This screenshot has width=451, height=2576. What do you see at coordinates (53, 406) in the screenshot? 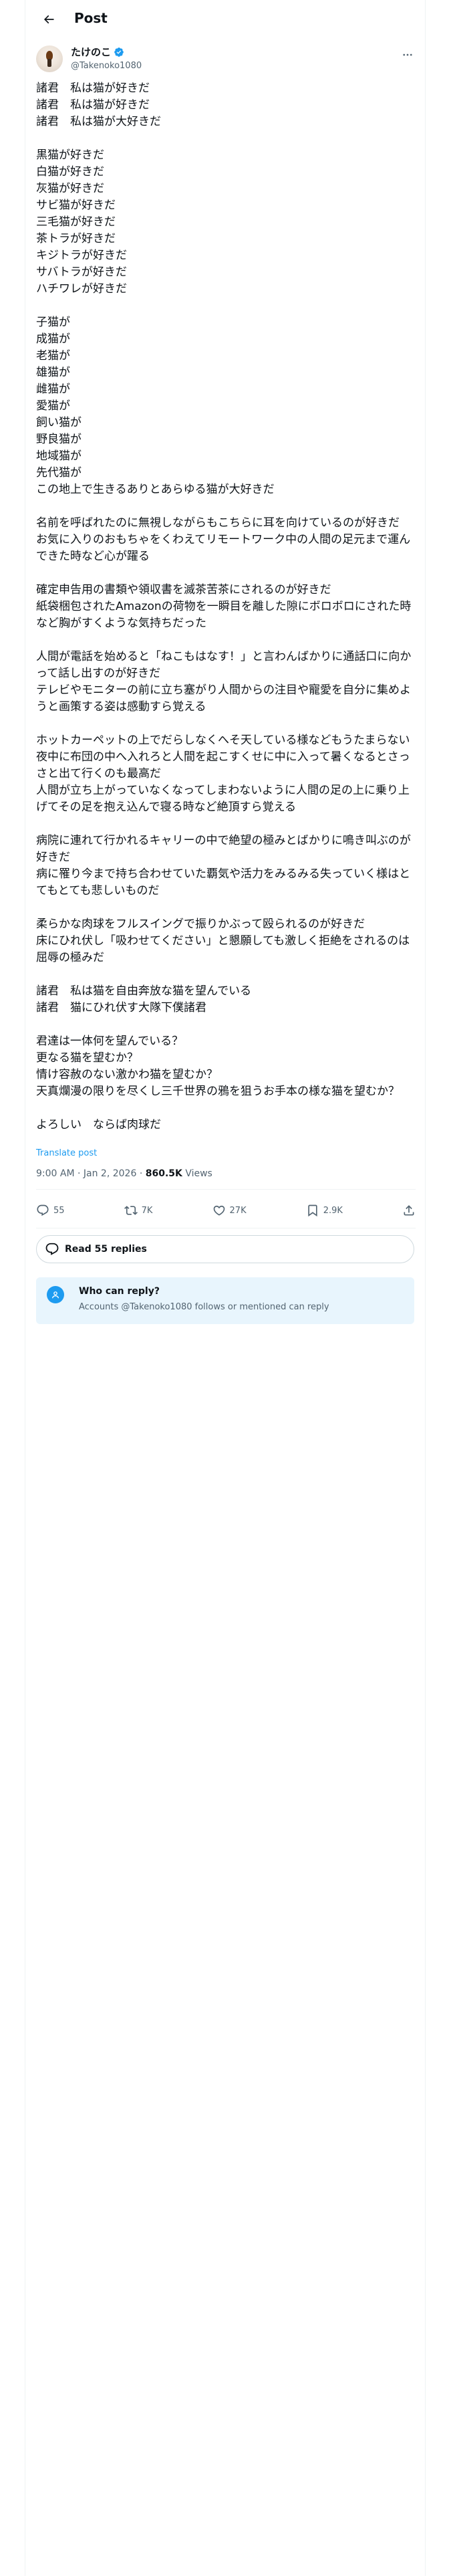
I see `post-line: 愛猫が` at bounding box center [53, 406].